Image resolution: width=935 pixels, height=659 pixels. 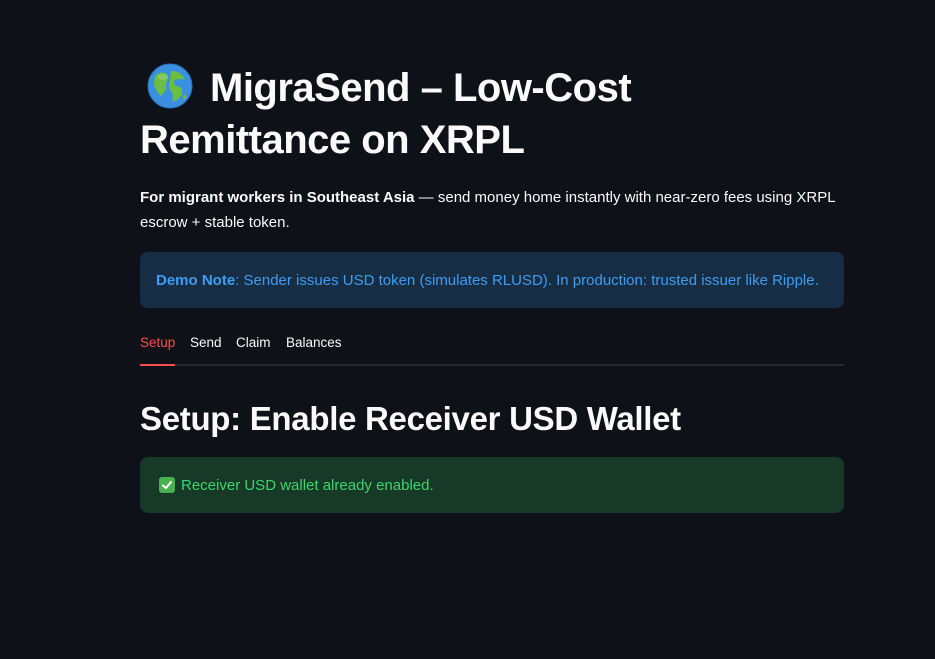 I want to click on tab-setup: Setup, so click(x=158, y=347).